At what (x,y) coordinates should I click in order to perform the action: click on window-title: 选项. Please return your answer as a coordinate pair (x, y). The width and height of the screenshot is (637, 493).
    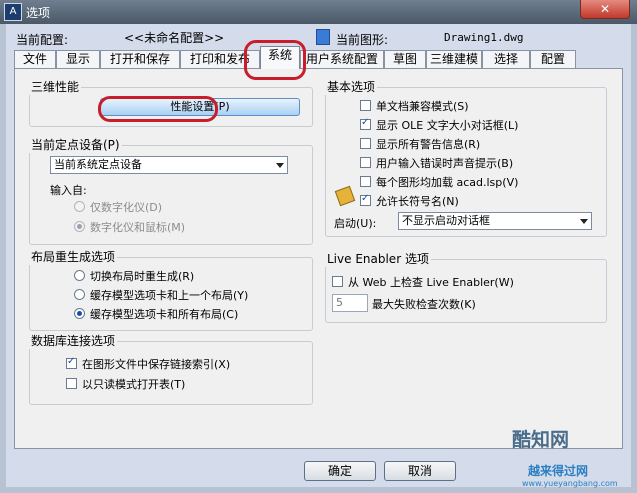
    Looking at the image, I should click on (38, 13).